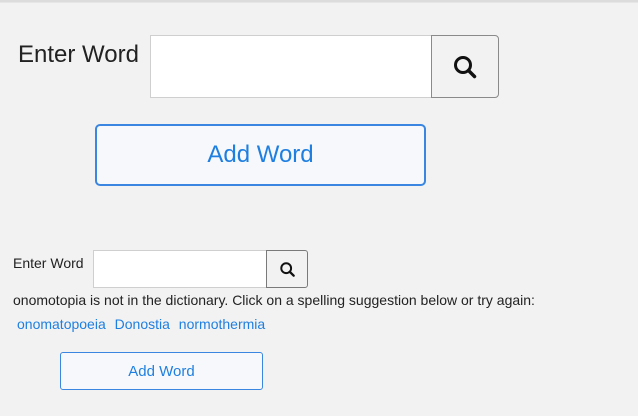 Image resolution: width=638 pixels, height=416 pixels. I want to click on large-word-input, so click(291, 66).